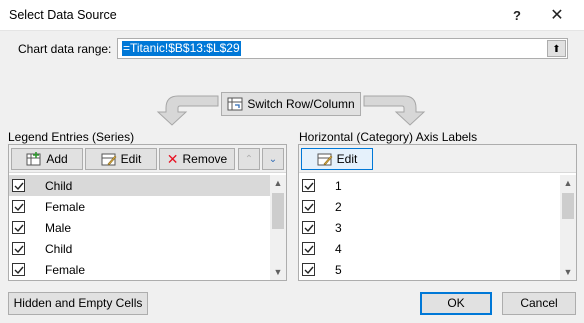 The width and height of the screenshot is (584, 323). What do you see at coordinates (430, 206) in the screenshot?
I see `list-item: 2` at bounding box center [430, 206].